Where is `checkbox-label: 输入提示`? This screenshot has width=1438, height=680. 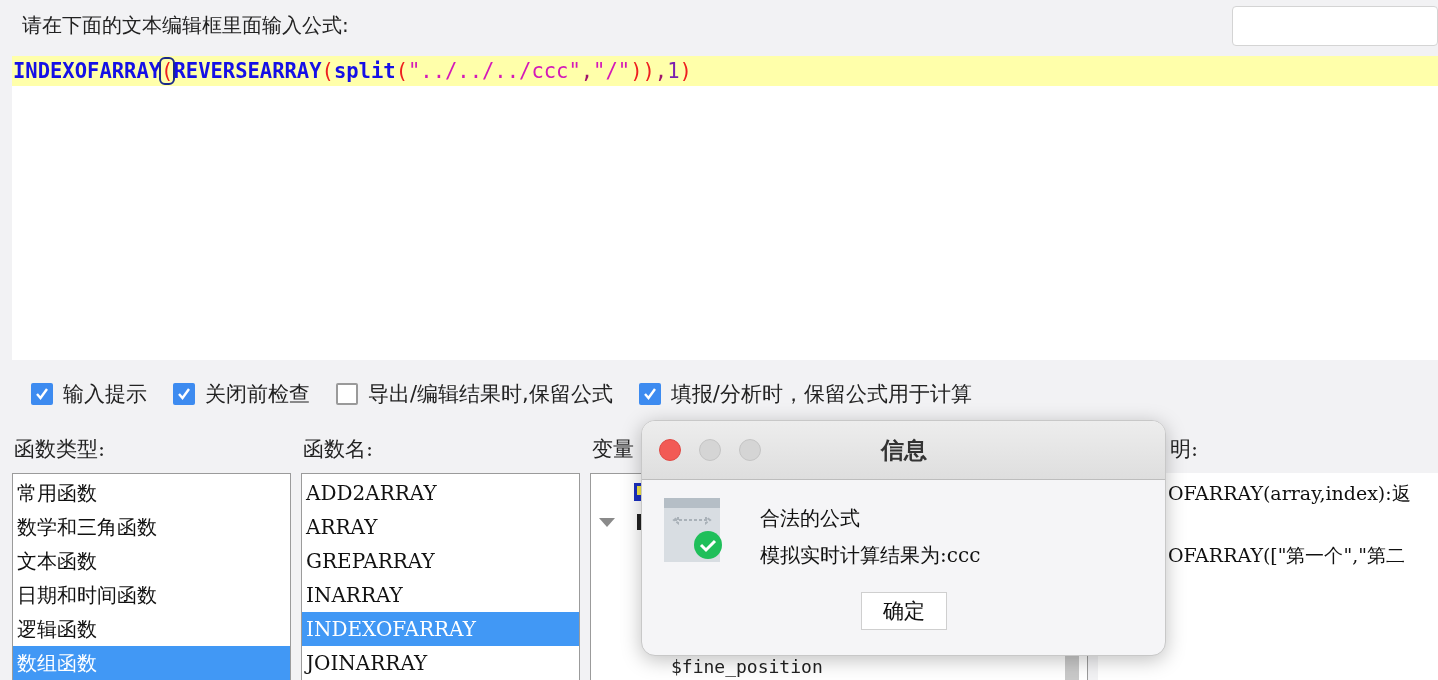
checkbox-label: 输入提示 is located at coordinates (105, 394).